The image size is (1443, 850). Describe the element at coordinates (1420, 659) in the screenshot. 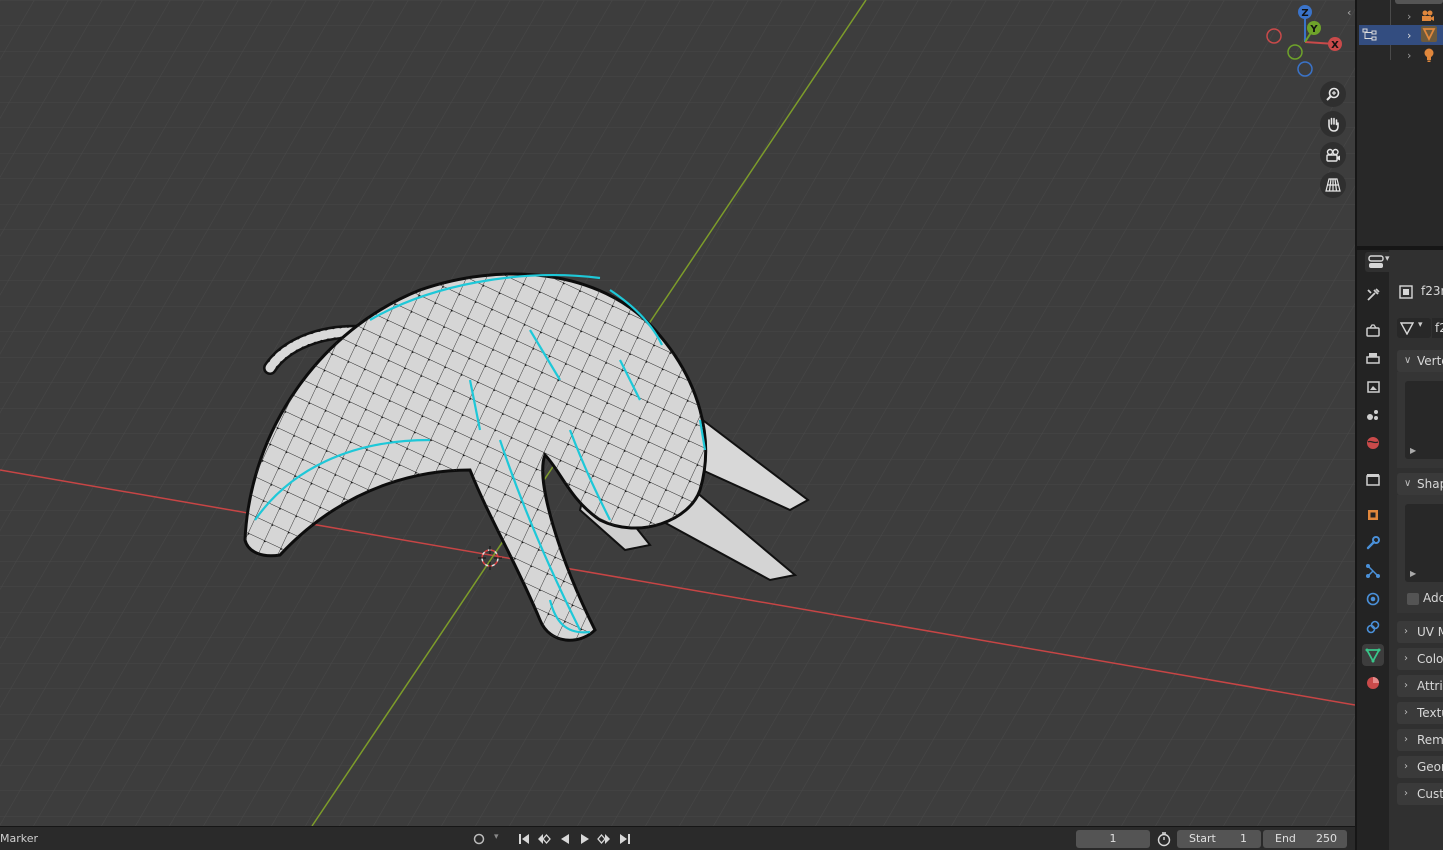

I see `panel-color-attributes: ›Color` at that location.